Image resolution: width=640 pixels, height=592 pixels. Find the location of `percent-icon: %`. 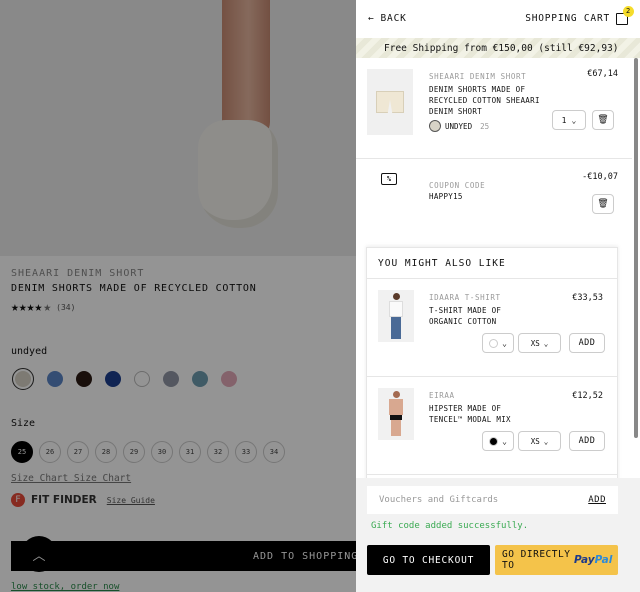

percent-icon: % is located at coordinates (389, 179).